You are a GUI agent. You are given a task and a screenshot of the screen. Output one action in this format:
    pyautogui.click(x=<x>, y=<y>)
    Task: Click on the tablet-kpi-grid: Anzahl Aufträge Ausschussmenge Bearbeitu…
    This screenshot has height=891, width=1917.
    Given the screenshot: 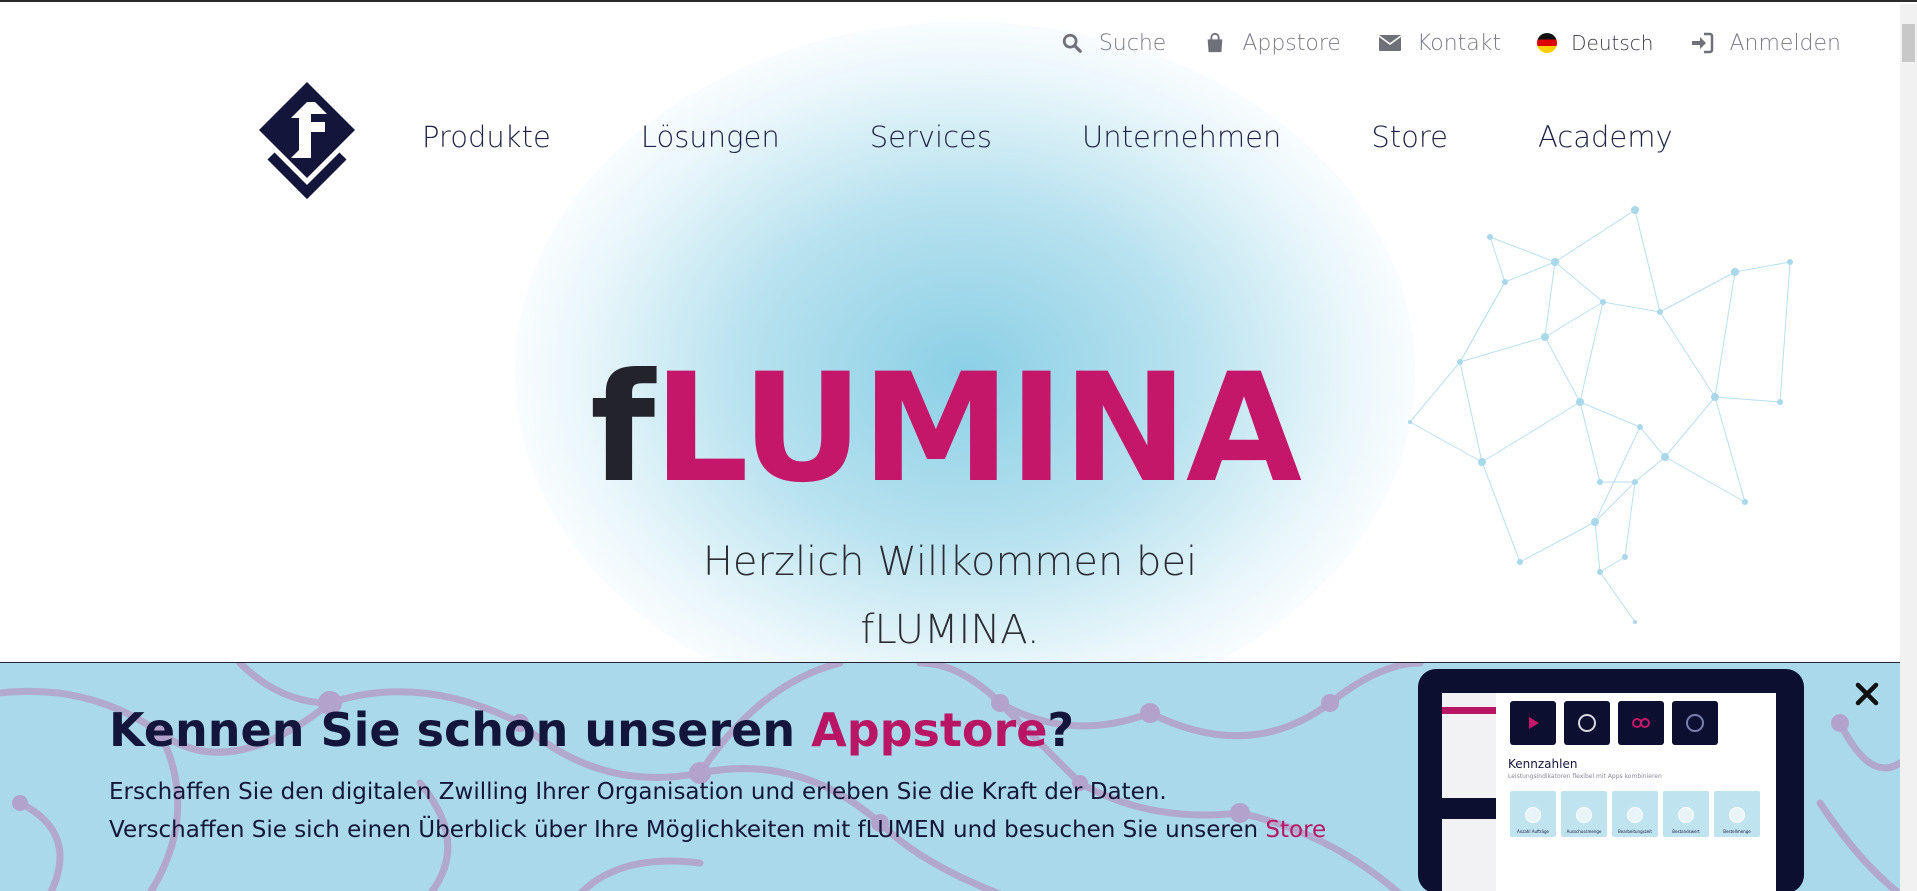 What is the action you would take?
    pyautogui.click(x=1635, y=814)
    